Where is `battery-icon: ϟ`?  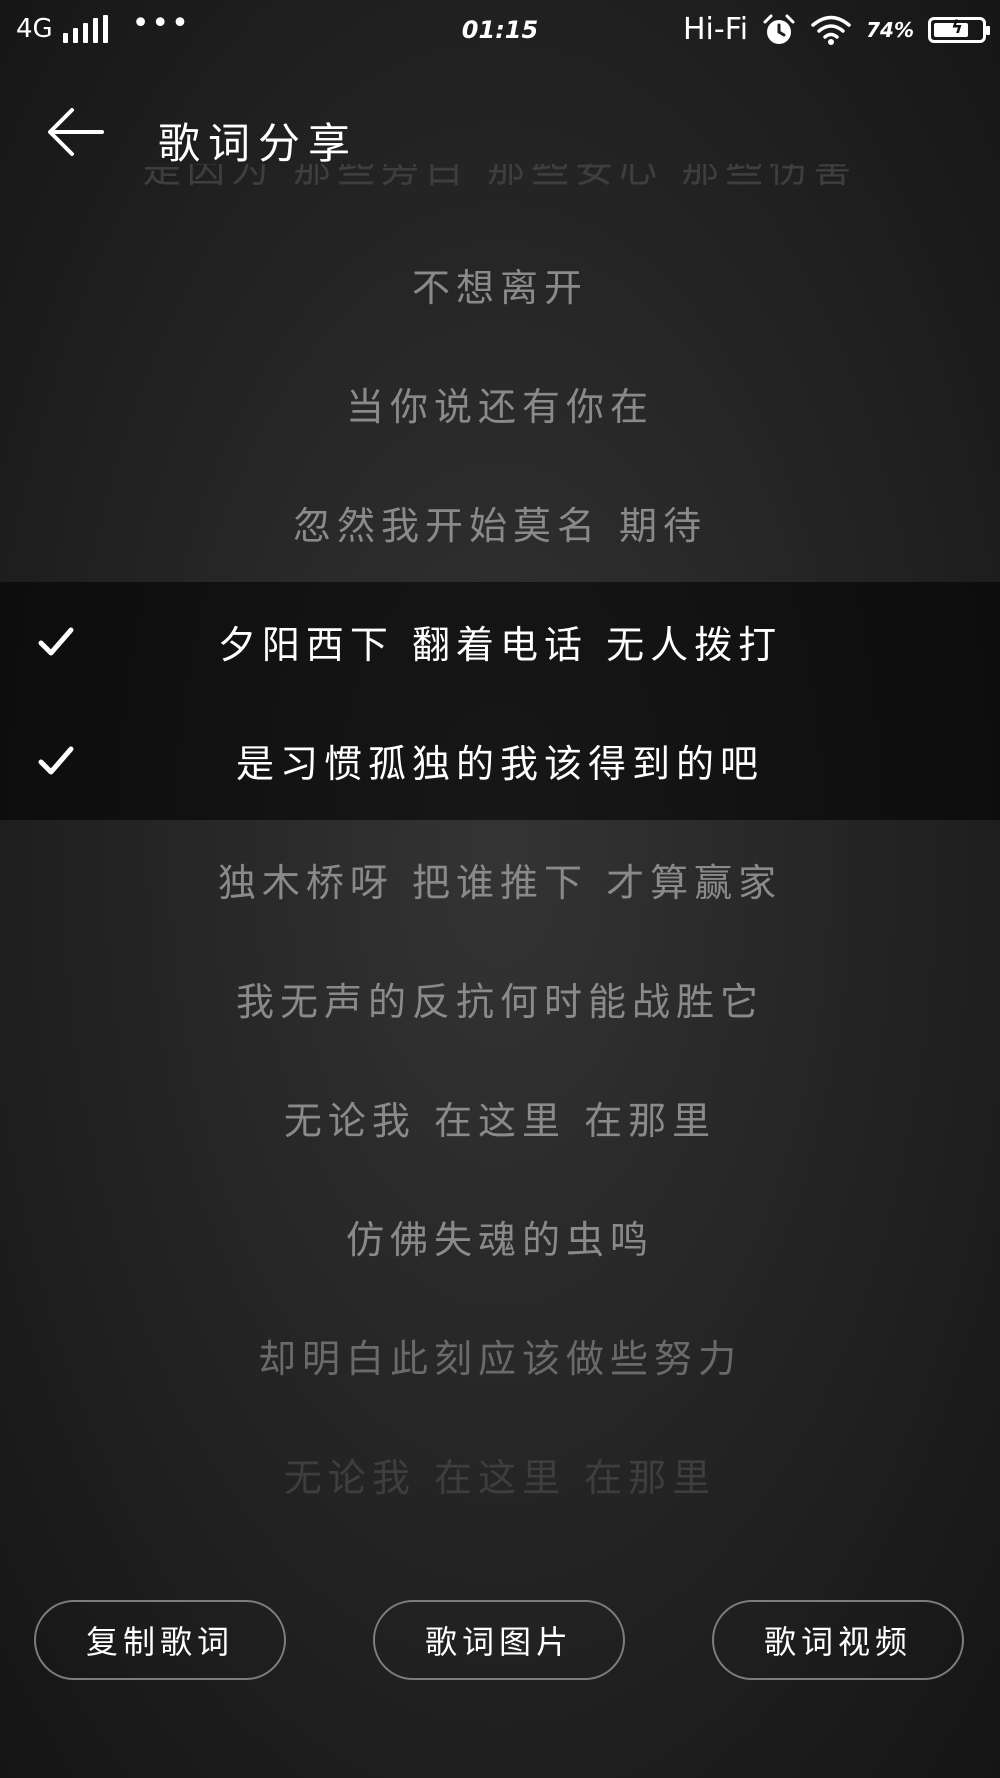
battery-icon: ϟ is located at coordinates (959, 29).